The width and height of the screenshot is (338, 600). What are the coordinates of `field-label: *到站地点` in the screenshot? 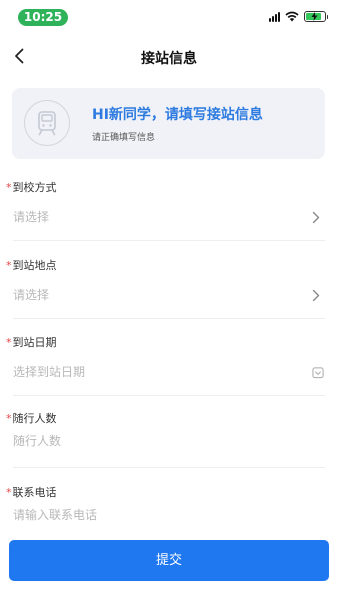 It's located at (31, 265).